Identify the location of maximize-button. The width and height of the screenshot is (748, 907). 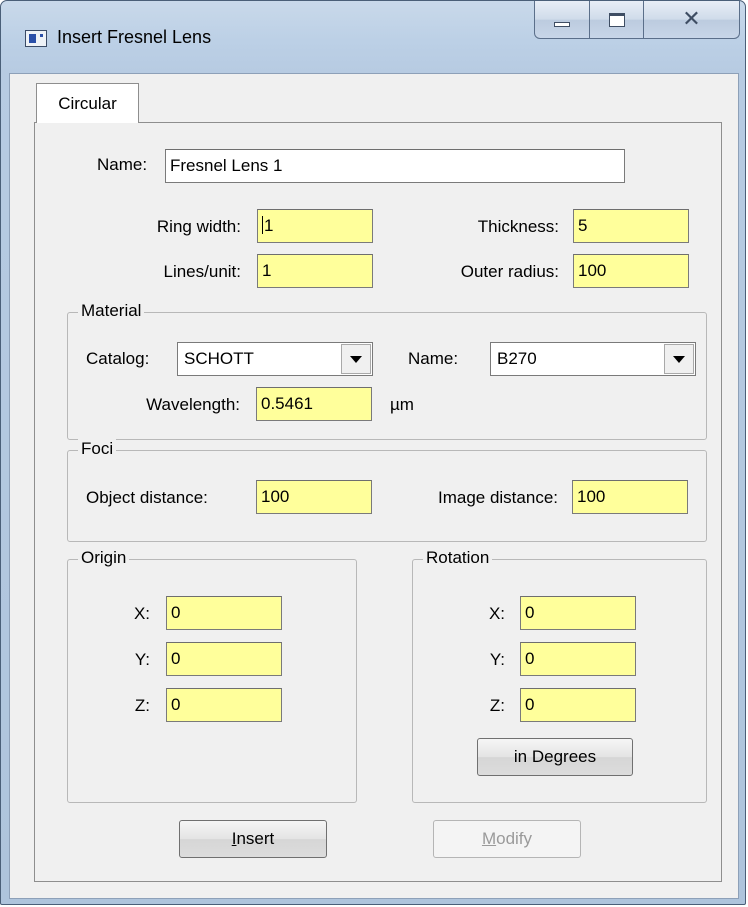
(617, 20).